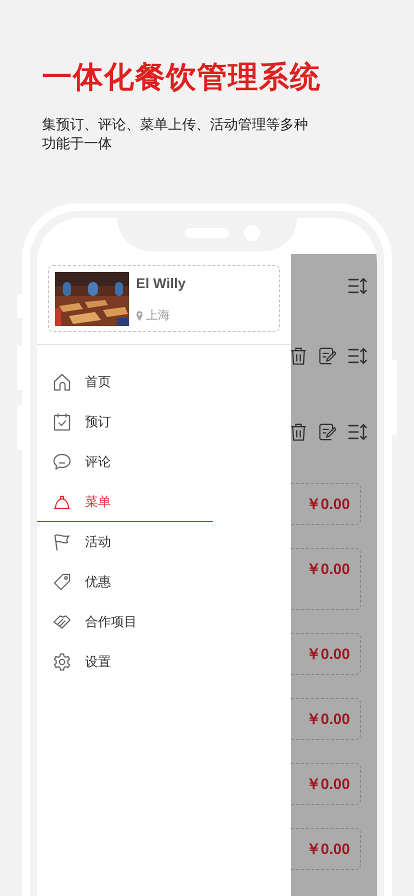  I want to click on menu-item: 菜单, so click(125, 502).